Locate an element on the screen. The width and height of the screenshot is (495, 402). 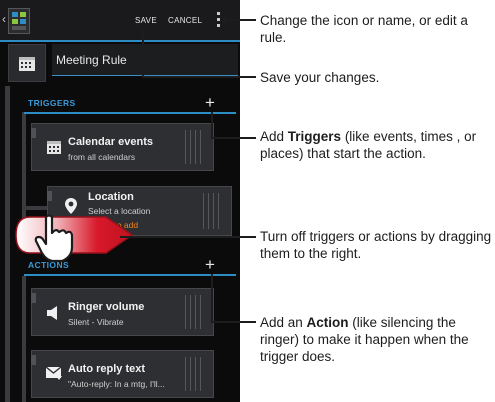
callout-save: Save your changes. is located at coordinates (320, 77).